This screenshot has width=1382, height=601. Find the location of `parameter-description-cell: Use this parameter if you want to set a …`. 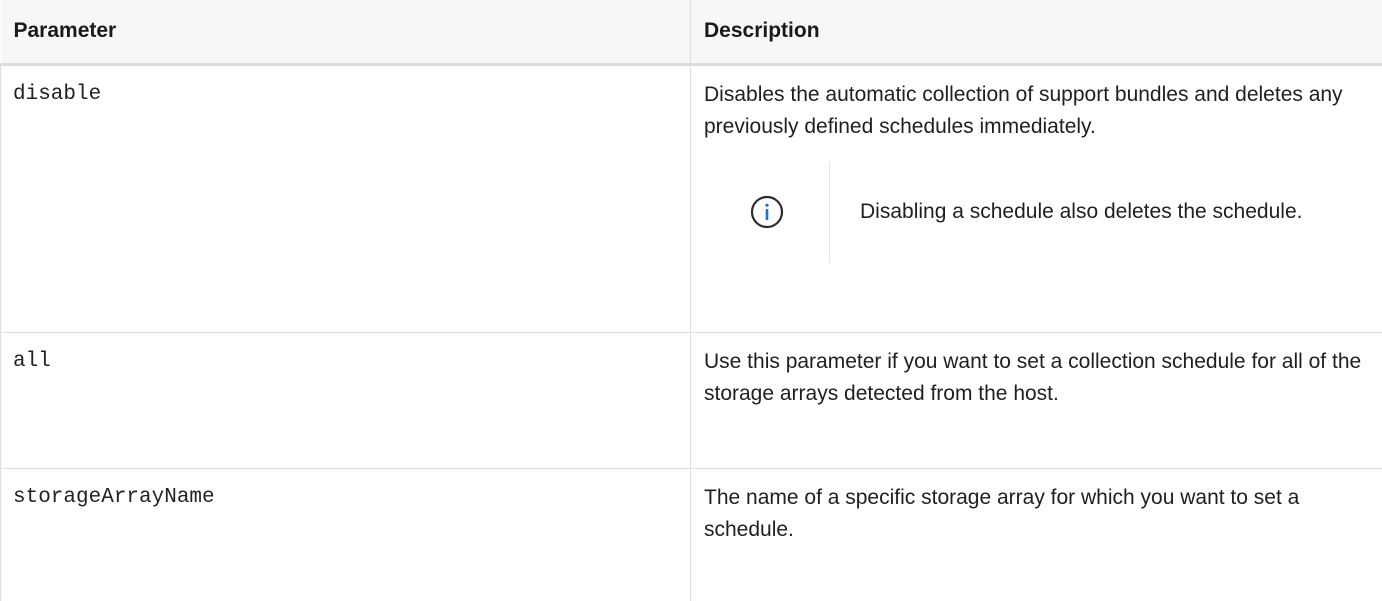

parameter-description-cell: Use this parameter if you want to set a … is located at coordinates (1036, 400).